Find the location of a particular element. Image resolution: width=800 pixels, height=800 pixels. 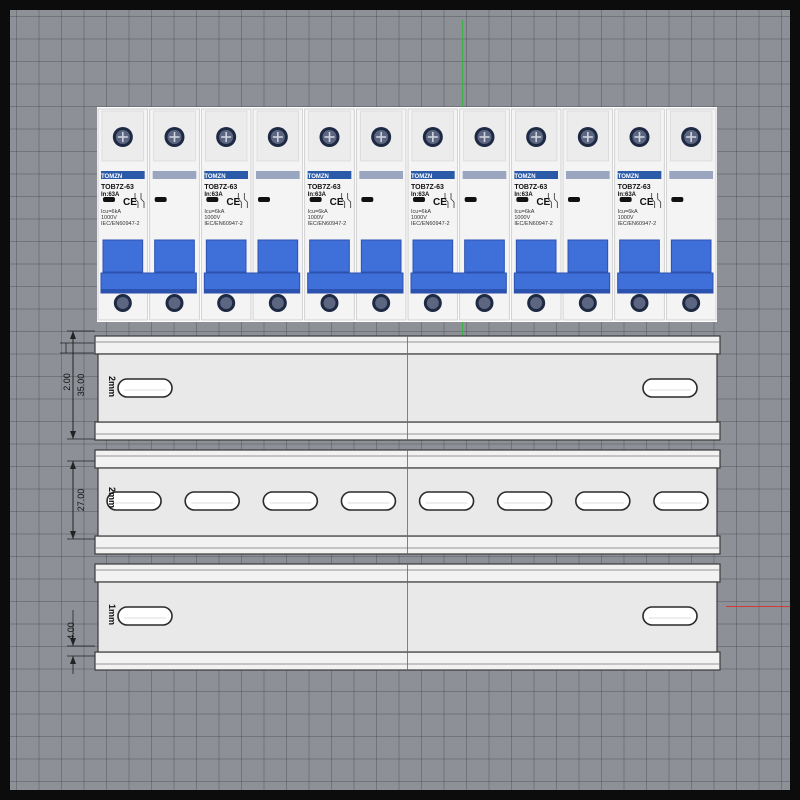

mm-label-bottom: 1mm is located at coordinates (112, 614).